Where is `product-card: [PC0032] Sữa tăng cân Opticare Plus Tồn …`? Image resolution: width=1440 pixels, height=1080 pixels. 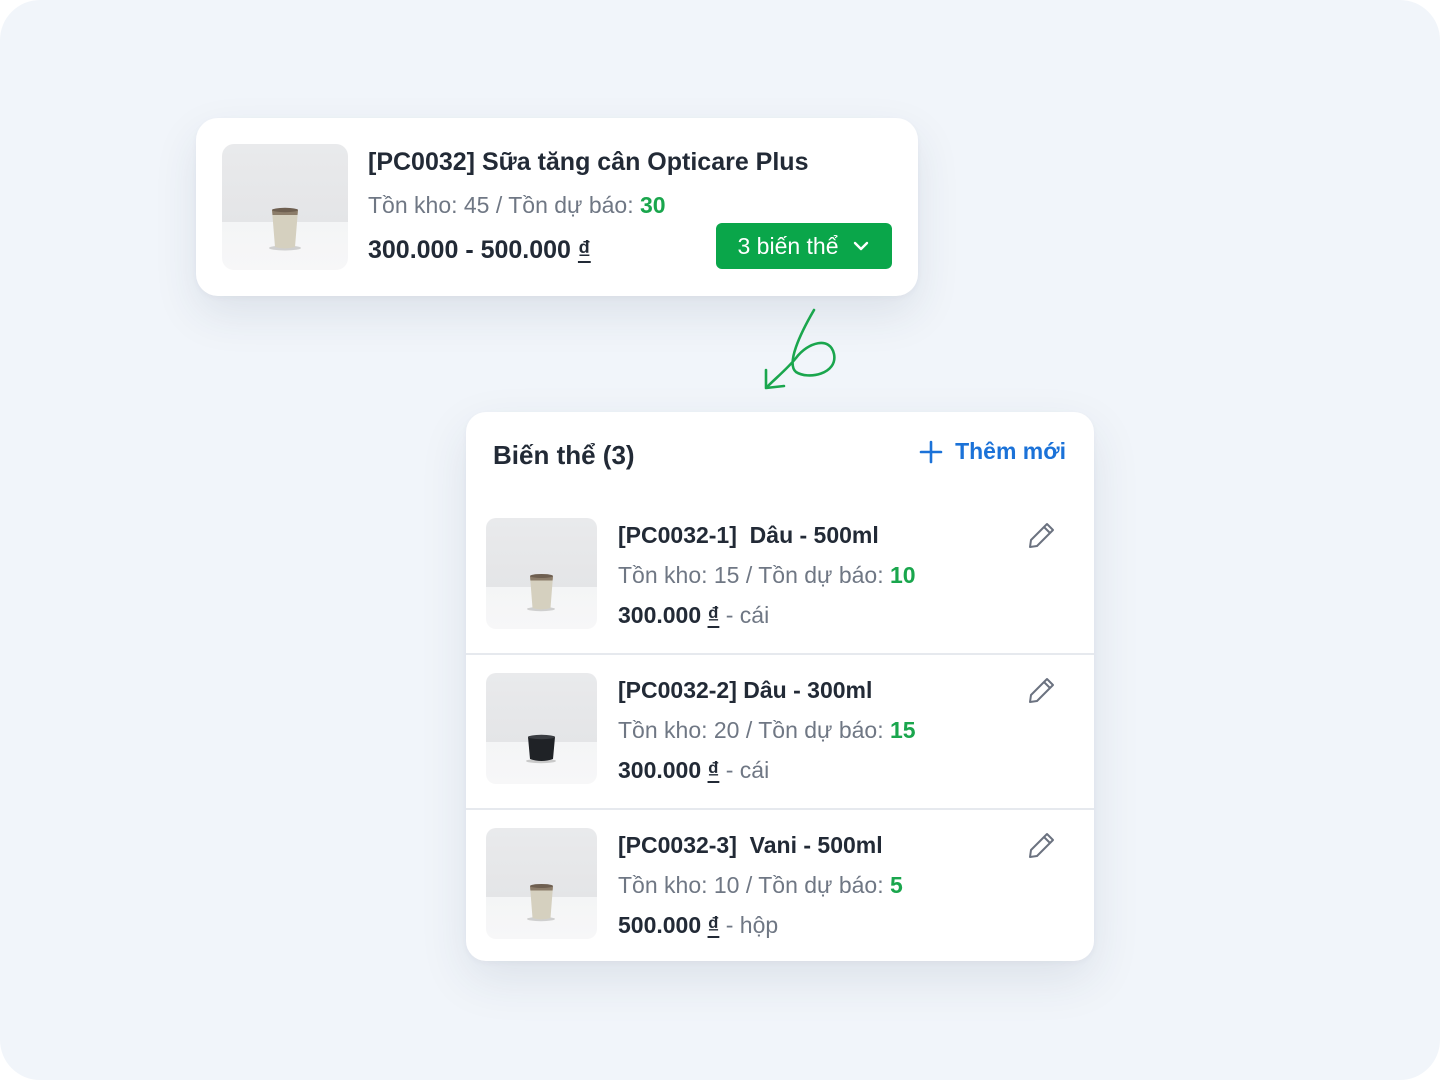
product-card: [PC0032] Sữa tăng cân Opticare Plus Tồn … is located at coordinates (557, 207).